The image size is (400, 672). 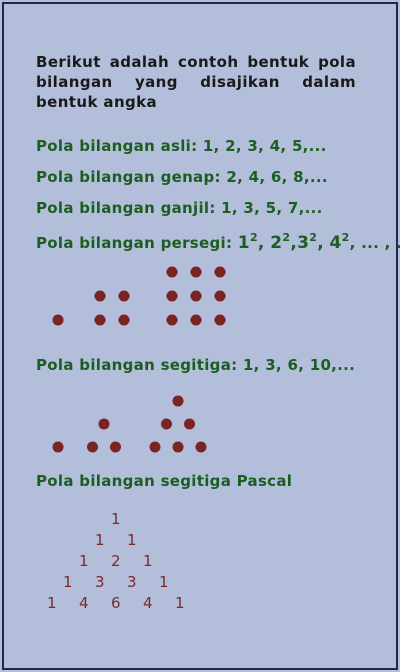 I want to click on pascal-number: 2, so click(x=116, y=561).